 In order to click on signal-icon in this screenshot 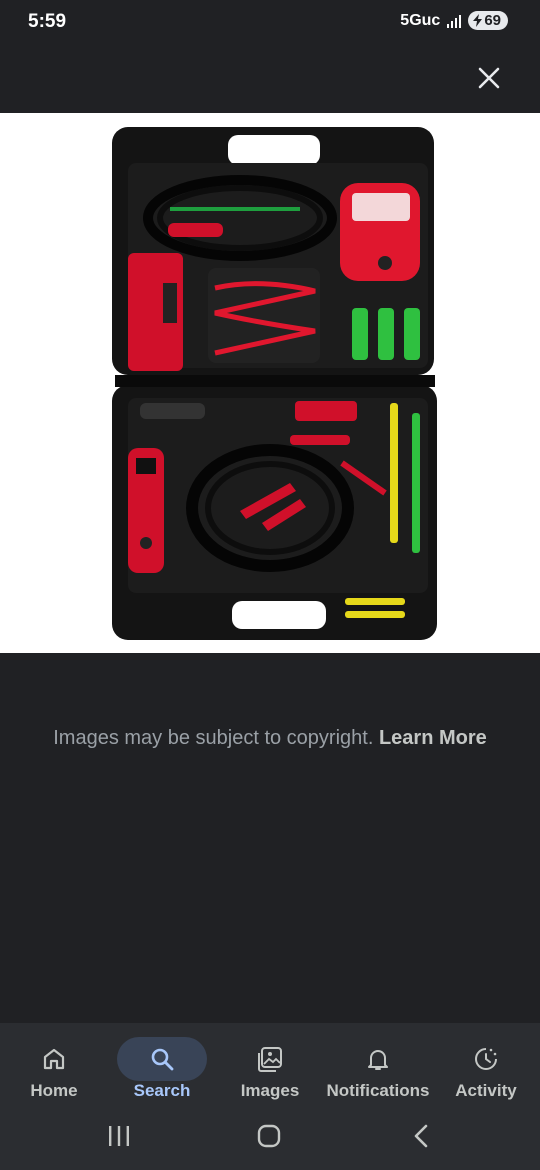, I will do `click(454, 21)`.